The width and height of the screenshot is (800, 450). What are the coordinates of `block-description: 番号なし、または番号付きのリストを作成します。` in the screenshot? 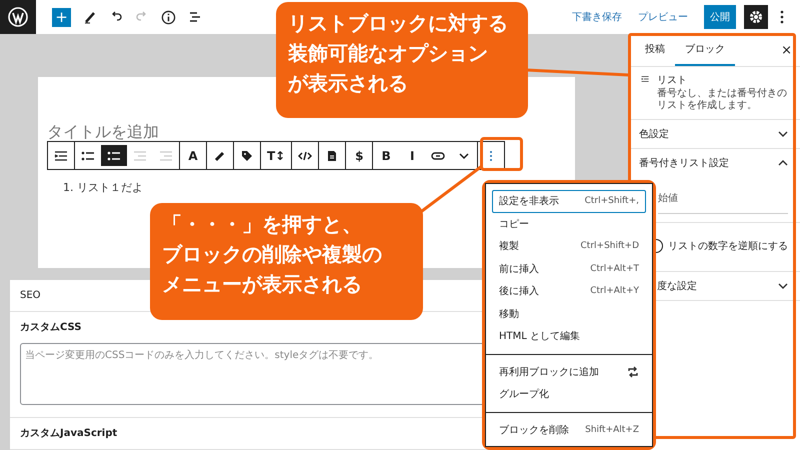 It's located at (722, 100).